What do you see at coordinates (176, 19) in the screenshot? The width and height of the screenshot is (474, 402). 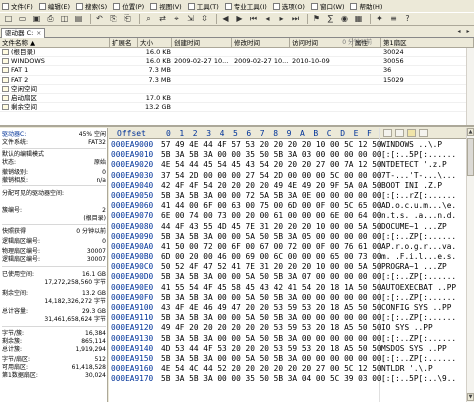 I see `find-hex-icon: ⌖` at bounding box center [176, 19].